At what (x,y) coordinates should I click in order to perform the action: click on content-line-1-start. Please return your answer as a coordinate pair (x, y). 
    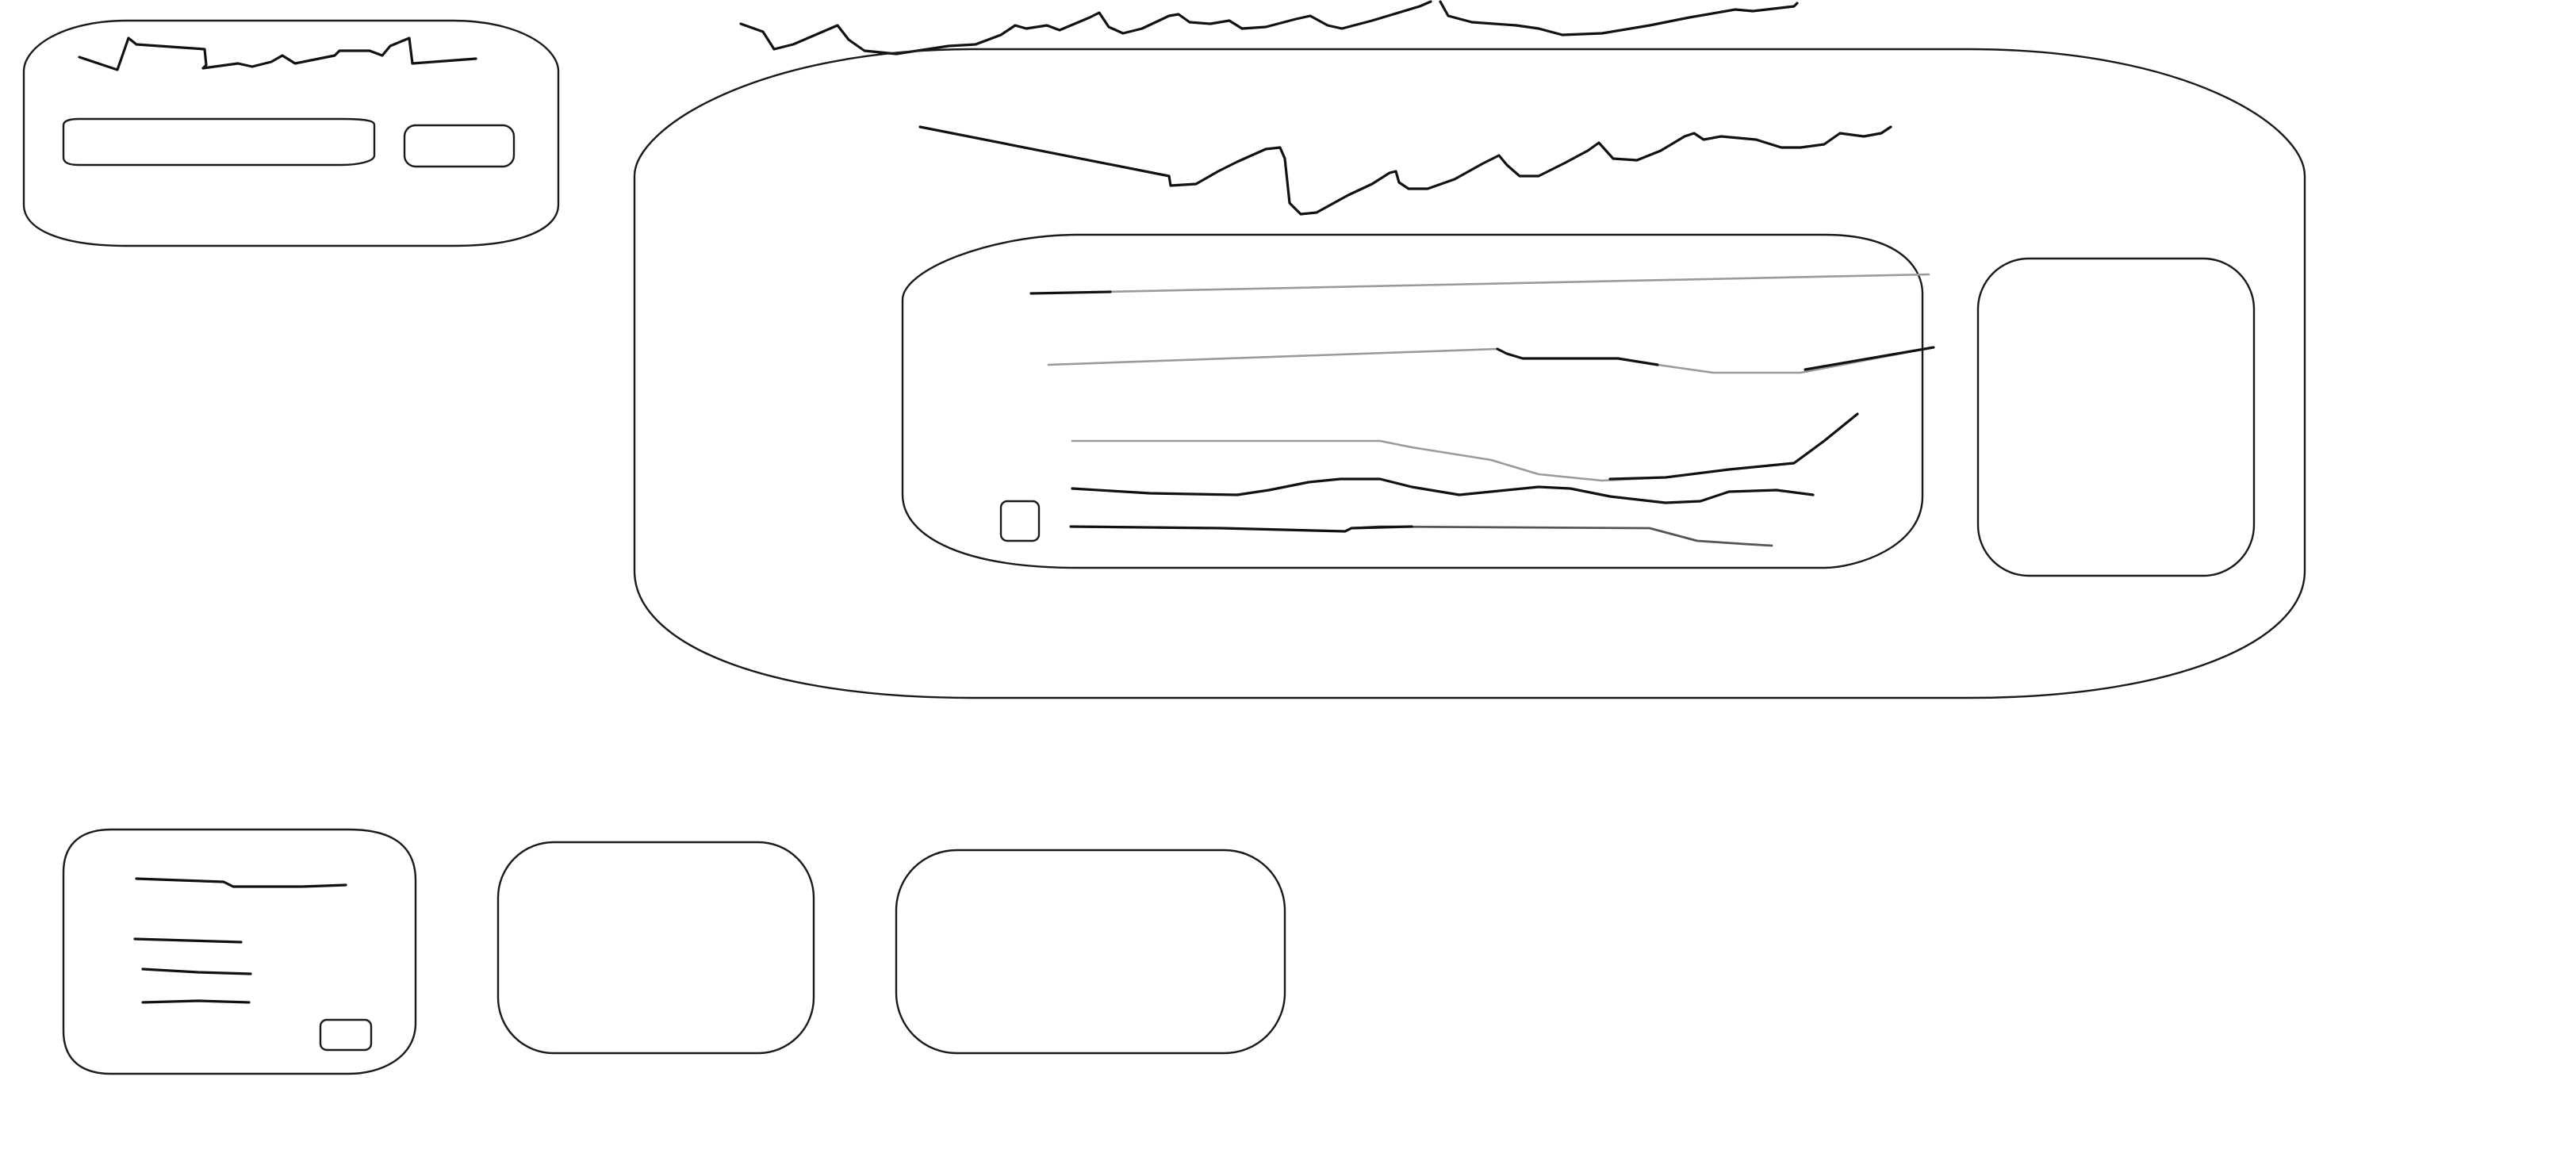
    Looking at the image, I should click on (1071, 292).